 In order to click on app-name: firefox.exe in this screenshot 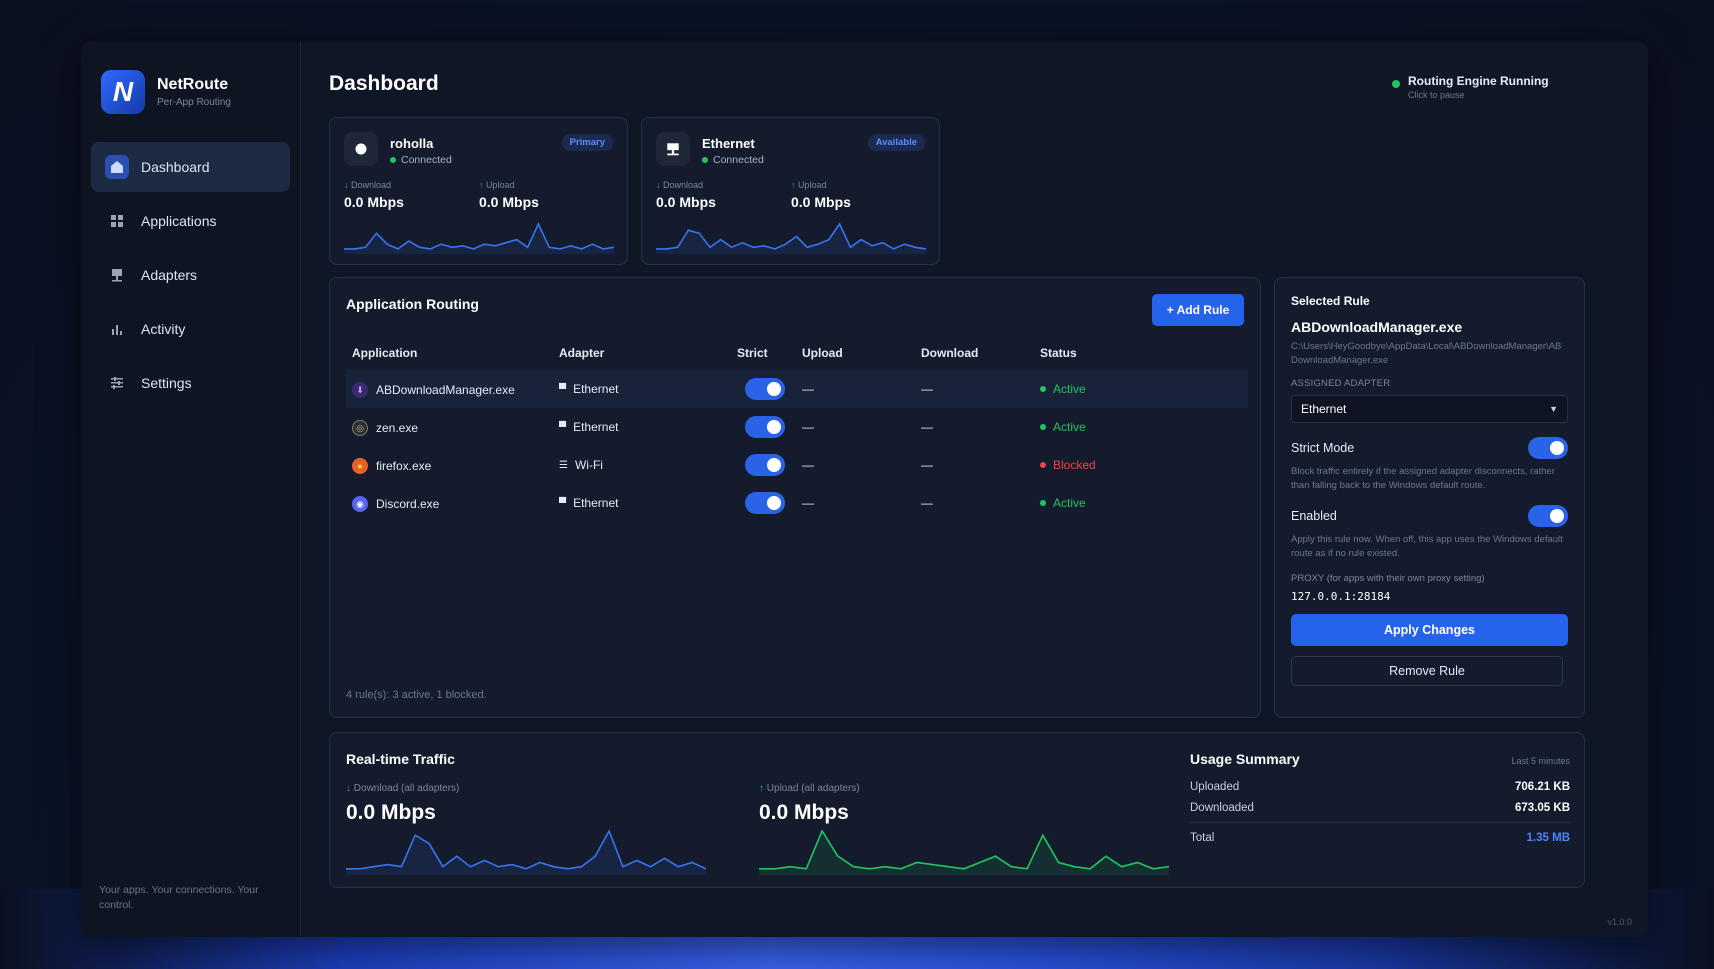, I will do `click(404, 466)`.